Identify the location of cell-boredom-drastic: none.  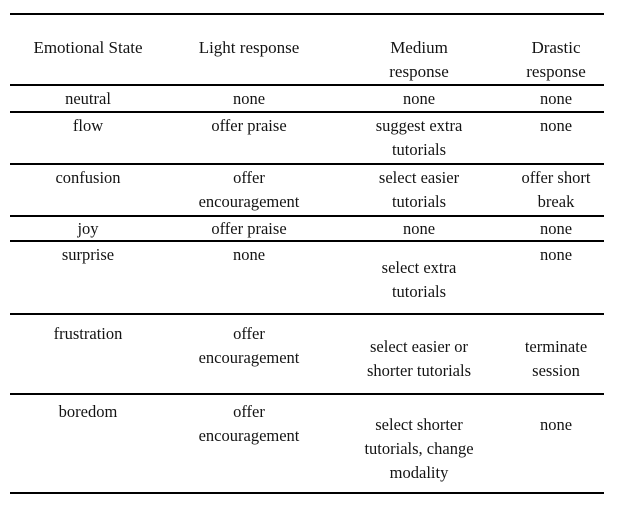
(556, 424).